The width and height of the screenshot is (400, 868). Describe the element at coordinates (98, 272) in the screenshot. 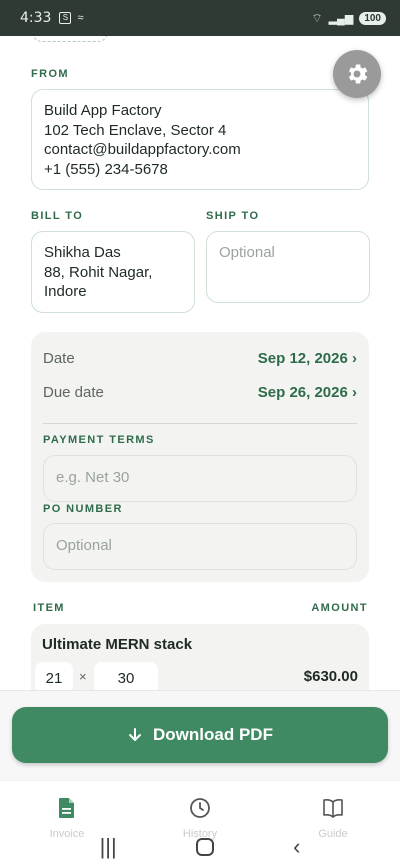

I see `bill-to-line: 88, Rohit Nagar,` at that location.